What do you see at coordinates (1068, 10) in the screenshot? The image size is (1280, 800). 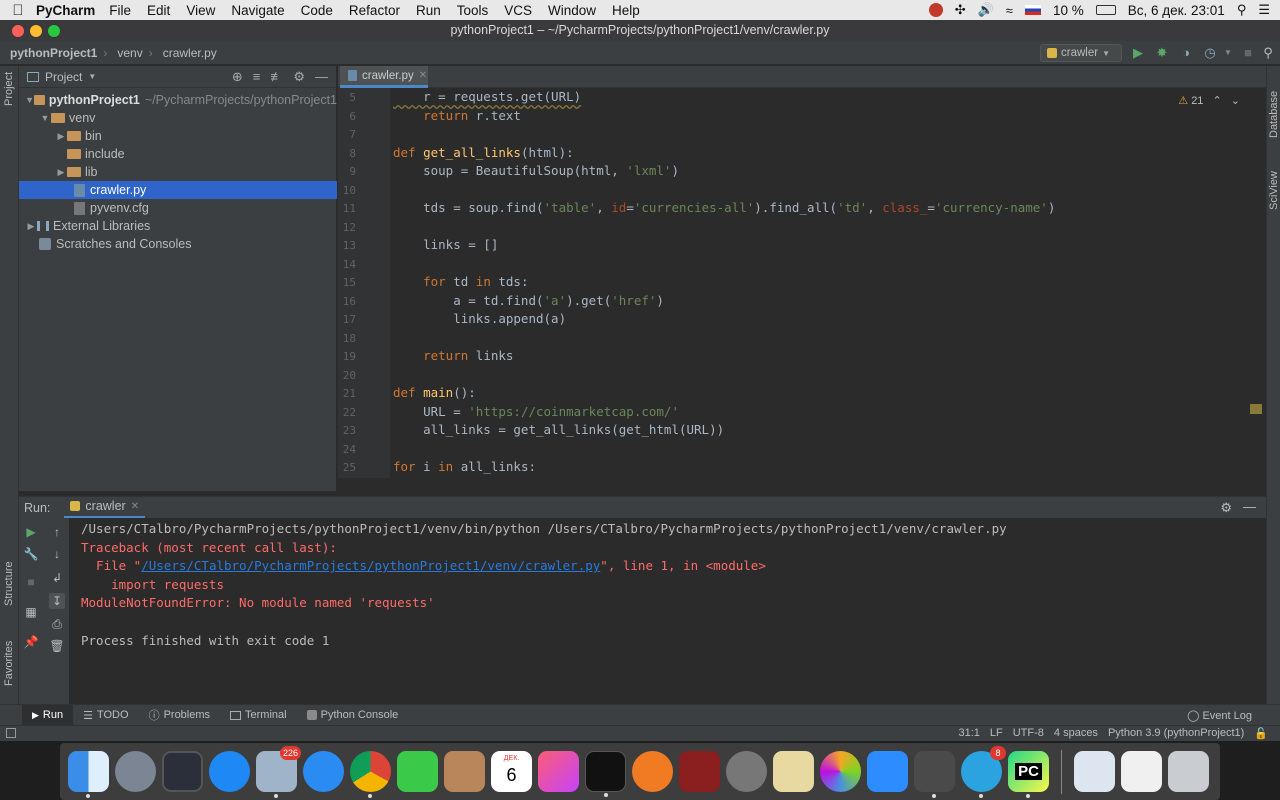 I see `battery-percent: 10 %` at bounding box center [1068, 10].